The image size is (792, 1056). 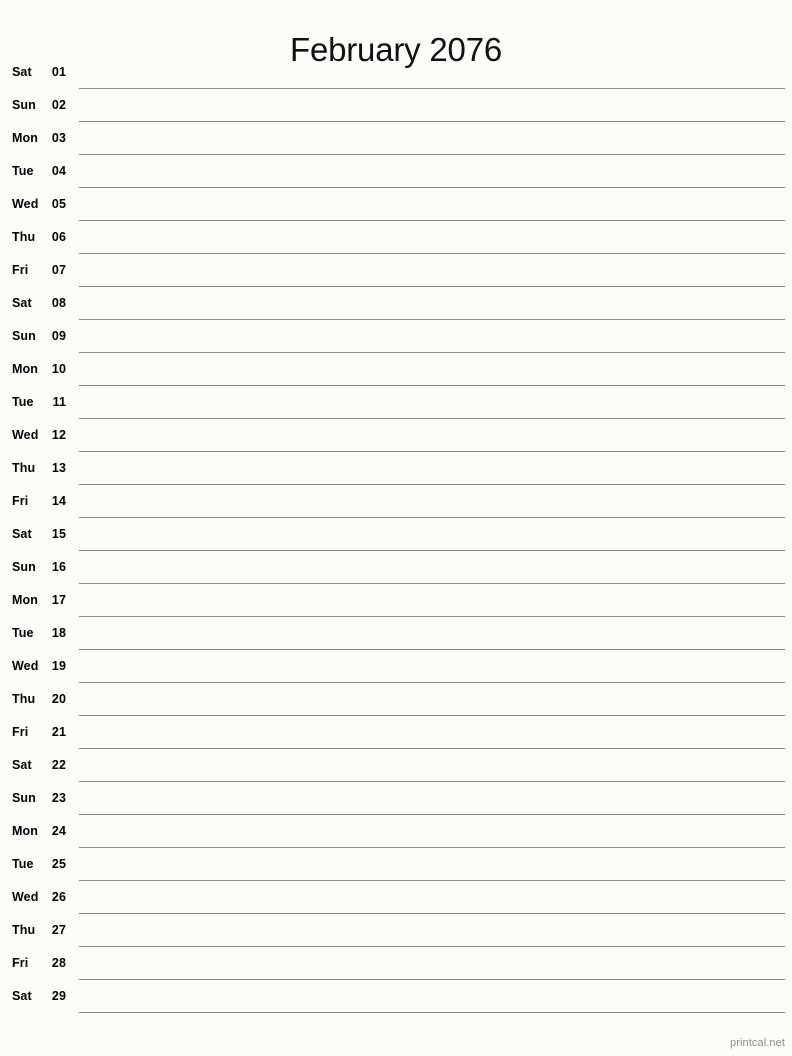 What do you see at coordinates (58, 699) in the screenshot?
I see `day-number-label: 20` at bounding box center [58, 699].